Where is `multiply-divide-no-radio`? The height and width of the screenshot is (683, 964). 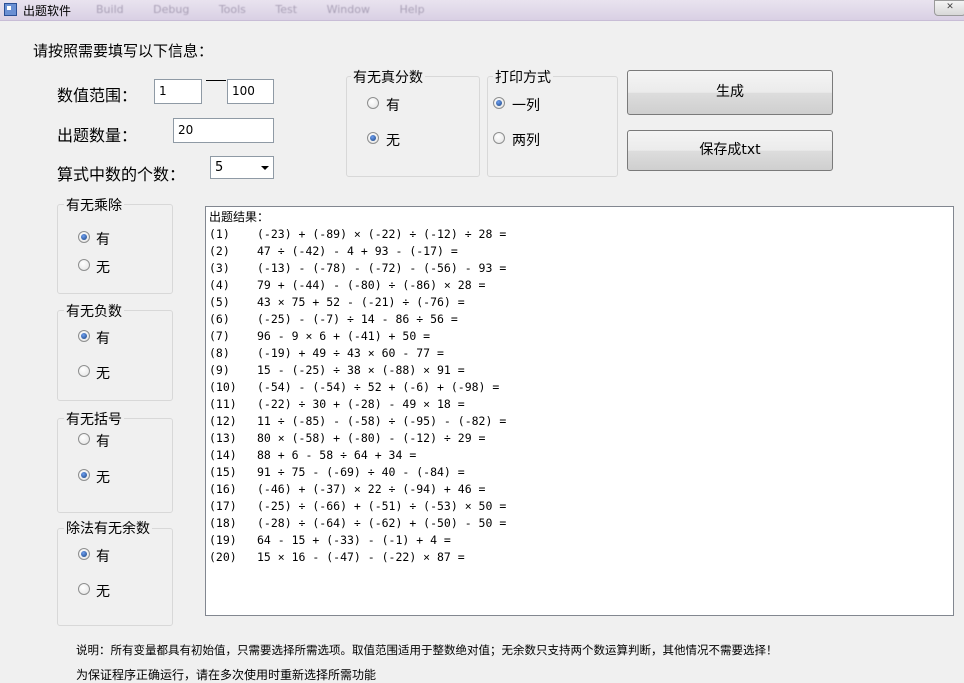 multiply-divide-no-radio is located at coordinates (84, 265).